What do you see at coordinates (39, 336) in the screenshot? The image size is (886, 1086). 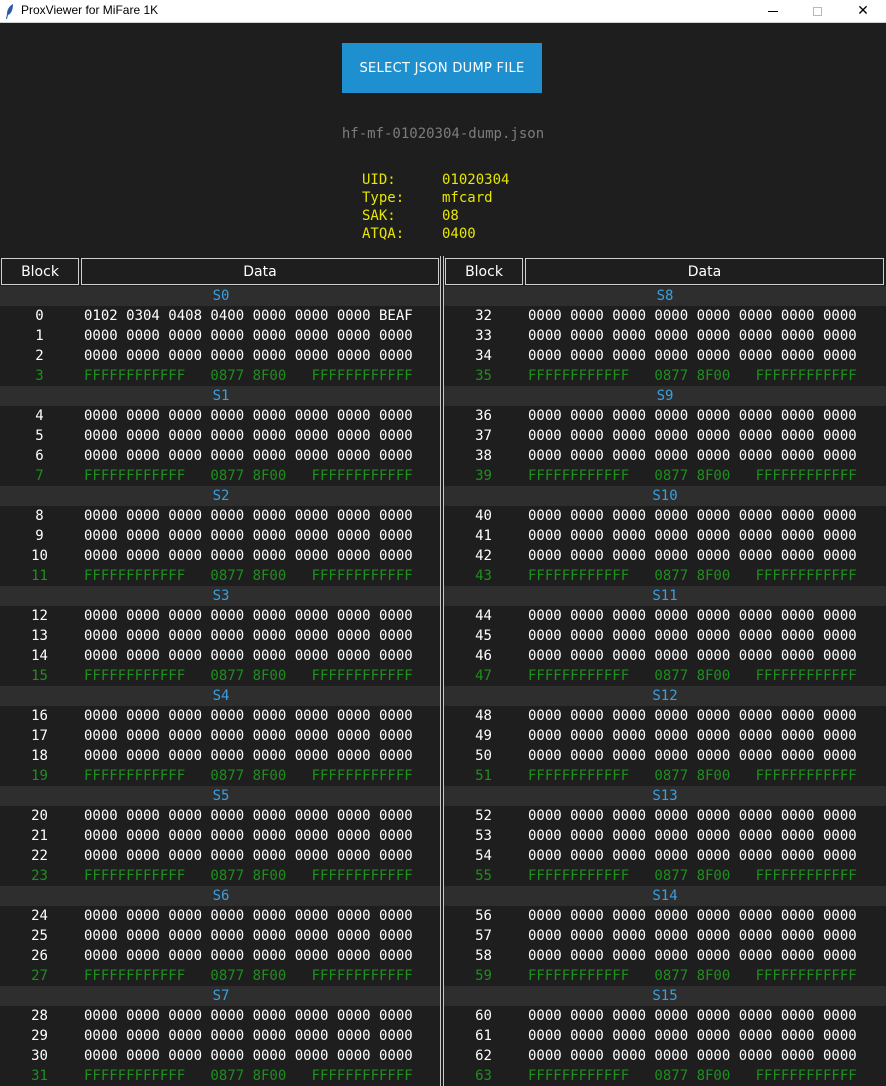 I see `block-number: 1` at bounding box center [39, 336].